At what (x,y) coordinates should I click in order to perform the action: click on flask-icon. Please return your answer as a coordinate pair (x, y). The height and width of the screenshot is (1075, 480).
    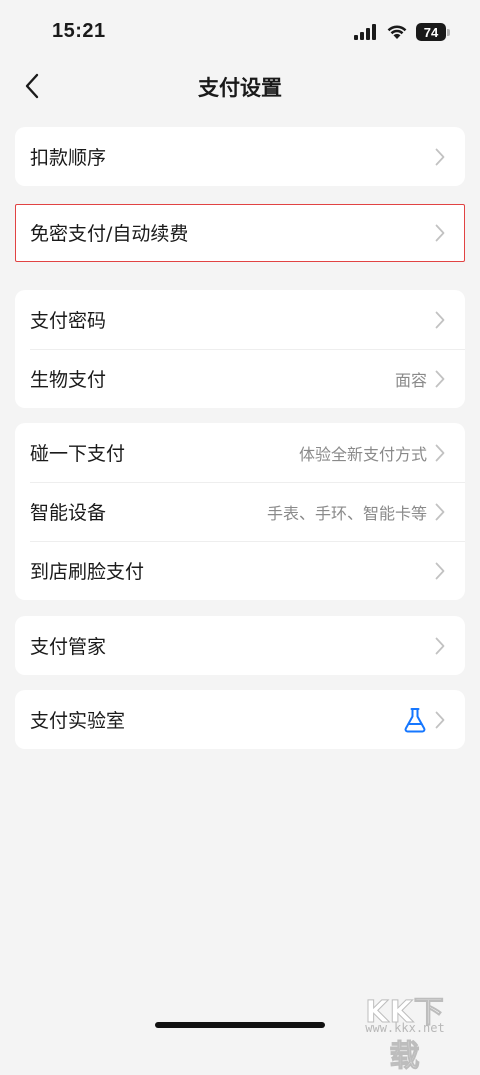
    Looking at the image, I should click on (415, 719).